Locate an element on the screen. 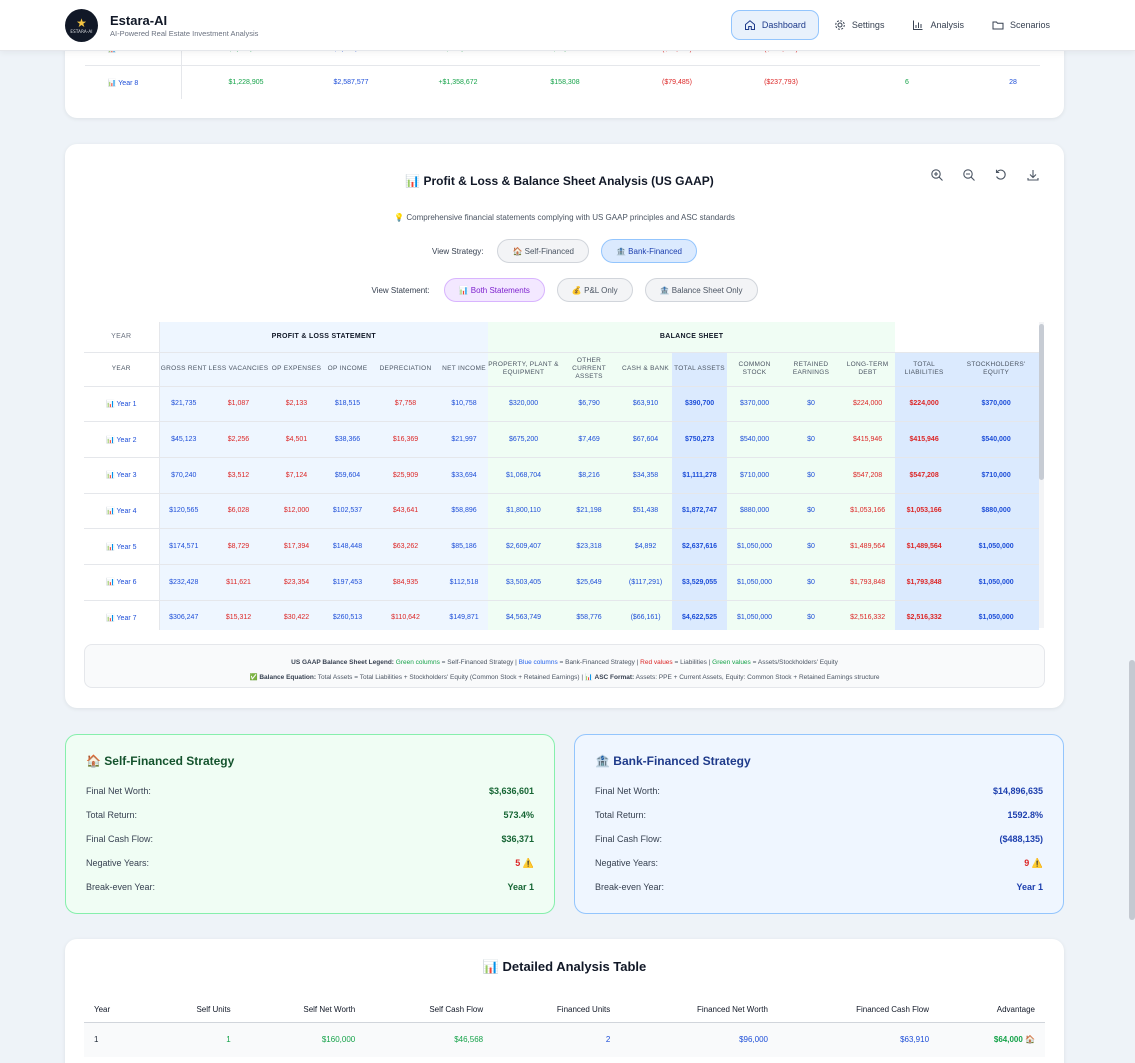 Image resolution: width=1135 pixels, height=1063 pixels. pl-only-toggle: 💰 P&L Only is located at coordinates (594, 290).